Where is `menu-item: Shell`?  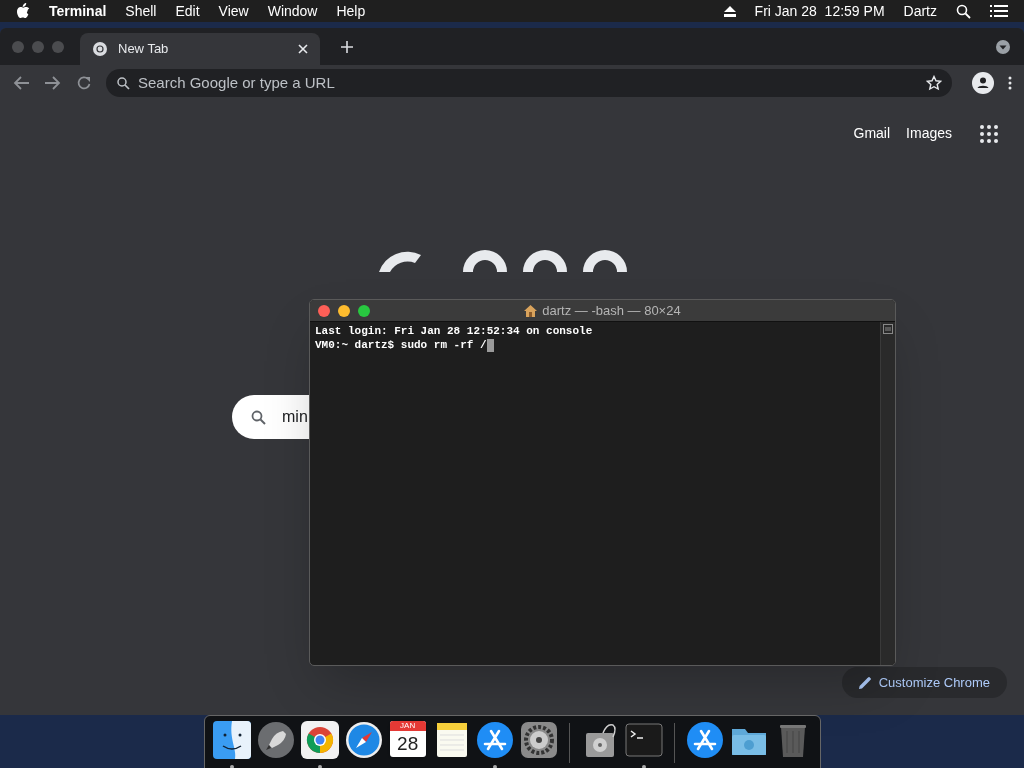
menu-item: Shell is located at coordinates (141, 11).